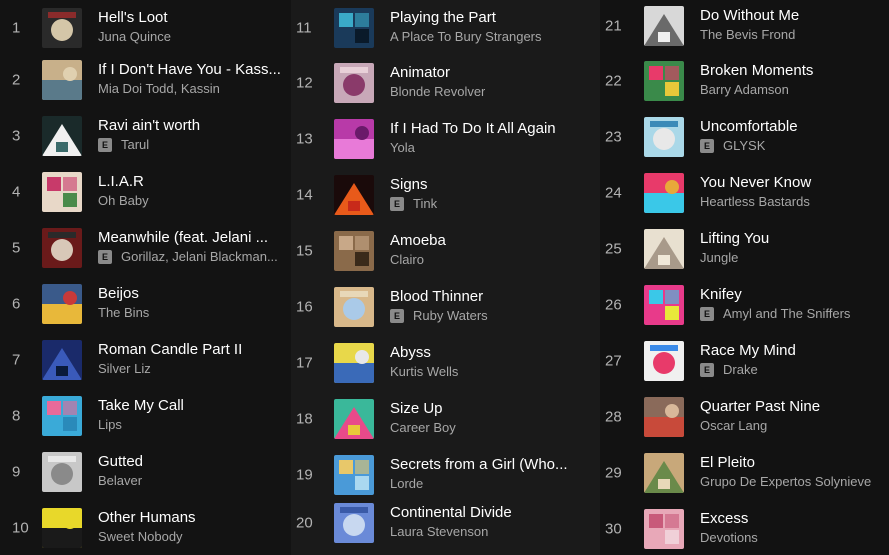  What do you see at coordinates (193, 461) in the screenshot?
I see `track-title: Gutted` at bounding box center [193, 461].